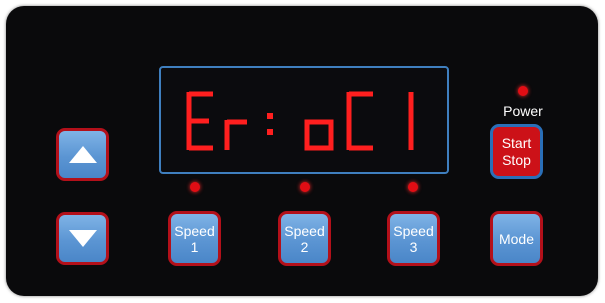 The height and width of the screenshot is (303, 605). What do you see at coordinates (304, 230) in the screenshot?
I see `speed-2-label: Speed` at bounding box center [304, 230].